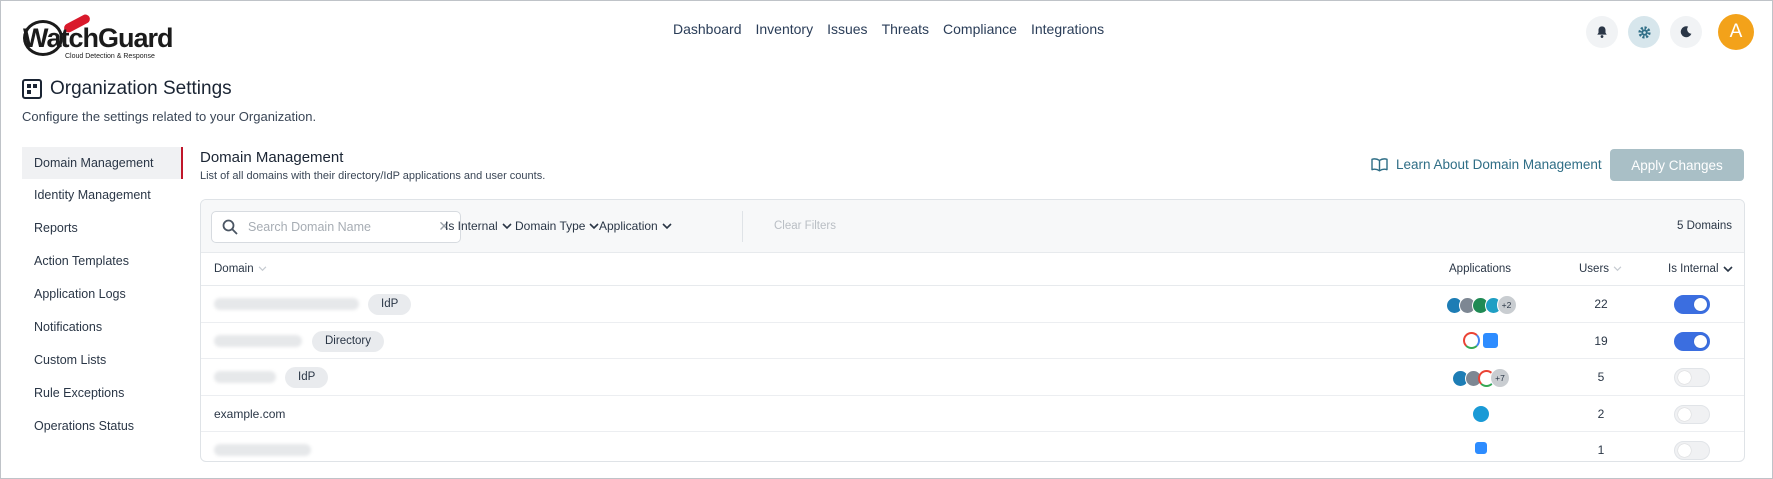 Image resolution: width=1773 pixels, height=479 pixels. Describe the element at coordinates (972, 269) in the screenshot. I see `table-header: Domain Applications Users Is Internal` at that location.